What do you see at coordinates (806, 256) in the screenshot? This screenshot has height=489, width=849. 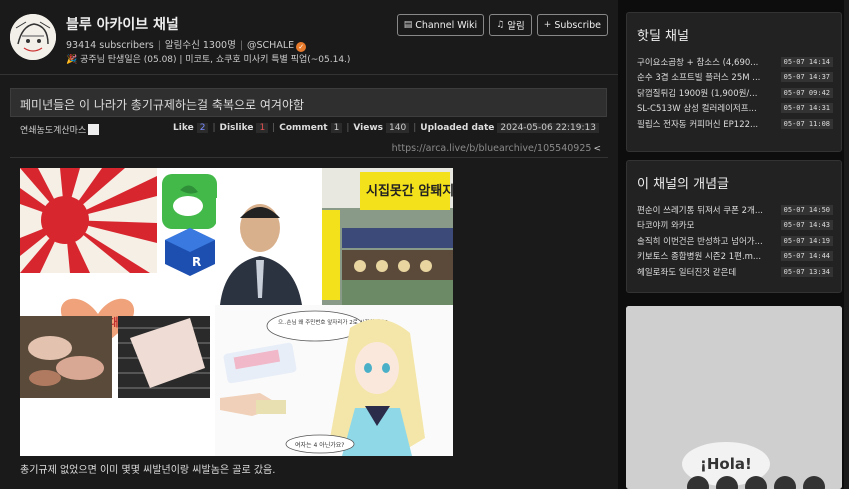 I see `concept-item-date: 05-07 14:44` at bounding box center [806, 256].